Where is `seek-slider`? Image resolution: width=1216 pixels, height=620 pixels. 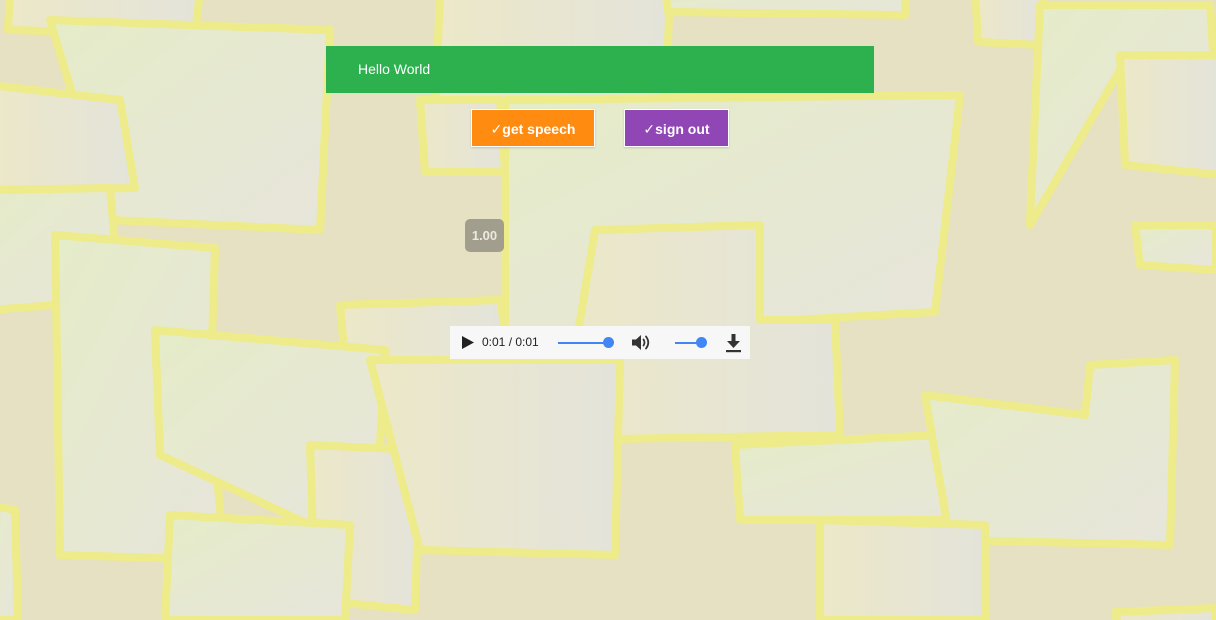 seek-slider is located at coordinates (586, 342).